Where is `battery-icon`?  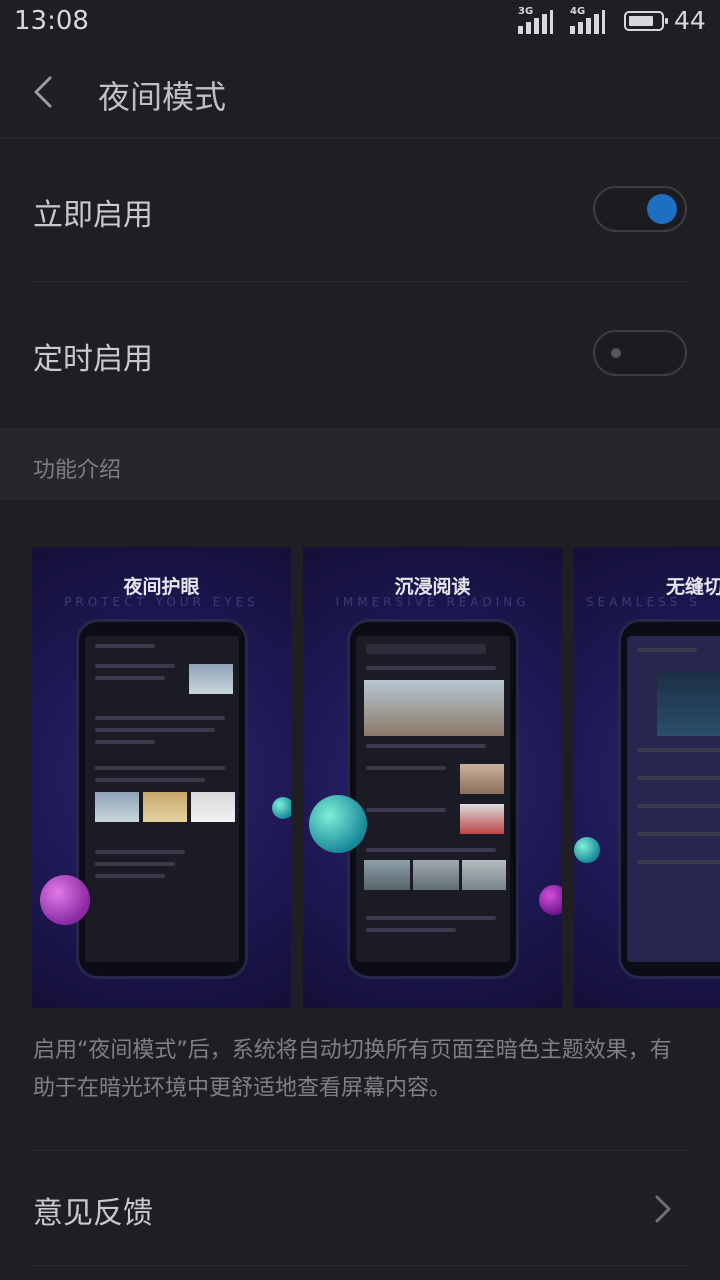
battery-icon is located at coordinates (646, 21).